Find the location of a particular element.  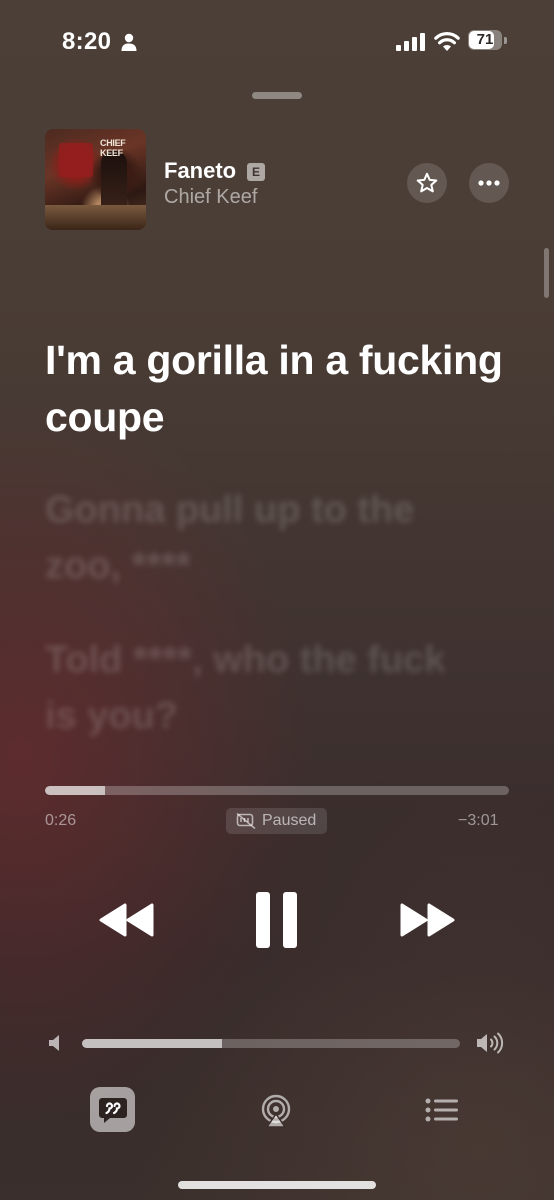

paused-status-badge: Paused is located at coordinates (276, 821).